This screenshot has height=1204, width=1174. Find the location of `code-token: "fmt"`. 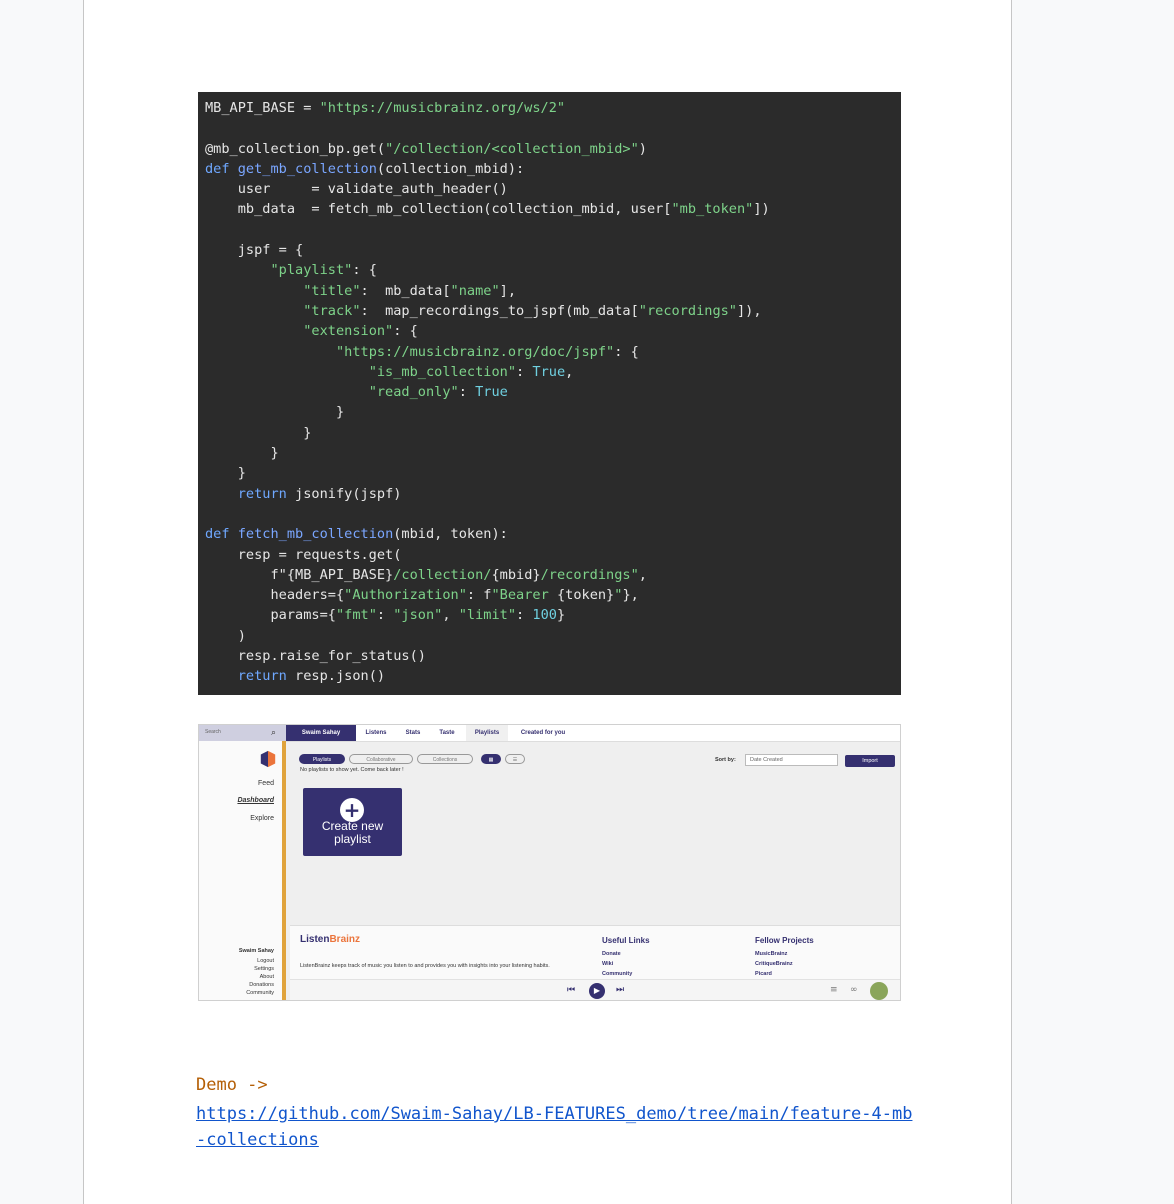

code-token: "fmt" is located at coordinates (356, 615).